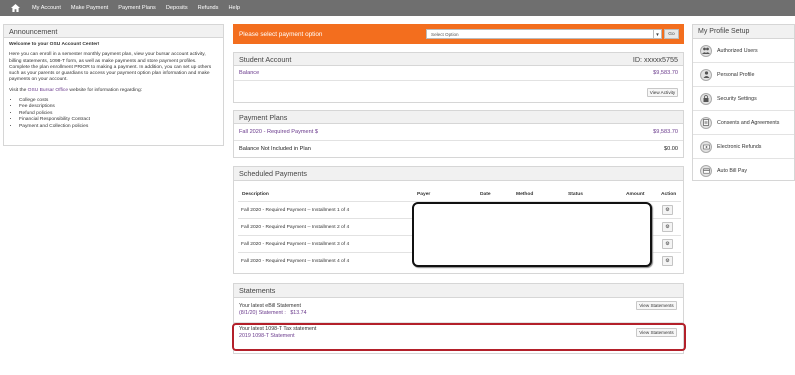  I want to click on select-value: Select Option, so click(445, 34).